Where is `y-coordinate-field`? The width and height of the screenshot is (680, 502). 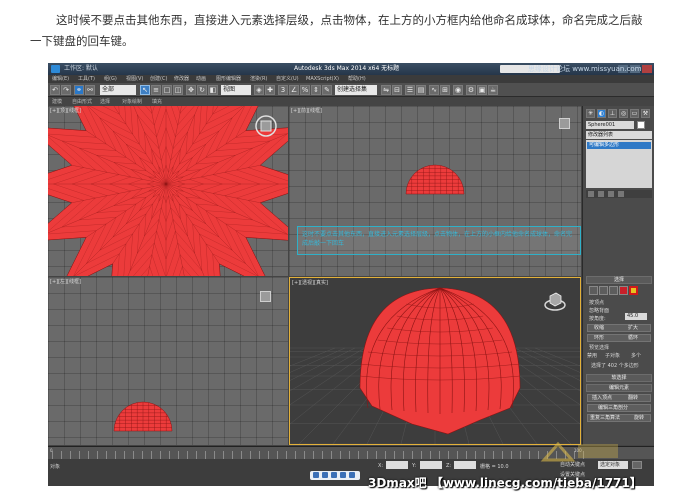
y-coordinate-field is located at coordinates (431, 465).